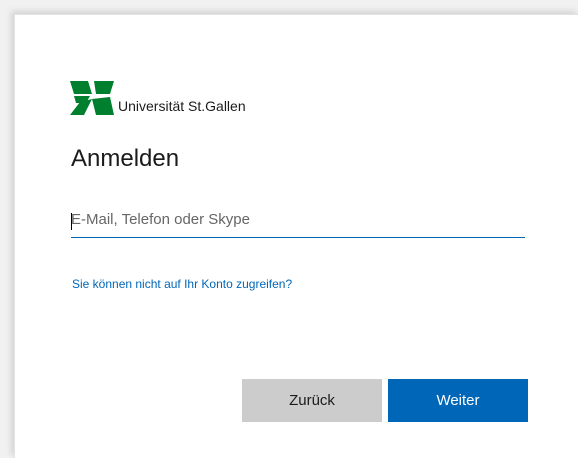 The width and height of the screenshot is (578, 458). What do you see at coordinates (458, 400) in the screenshot?
I see `next-button: Weiter` at bounding box center [458, 400].